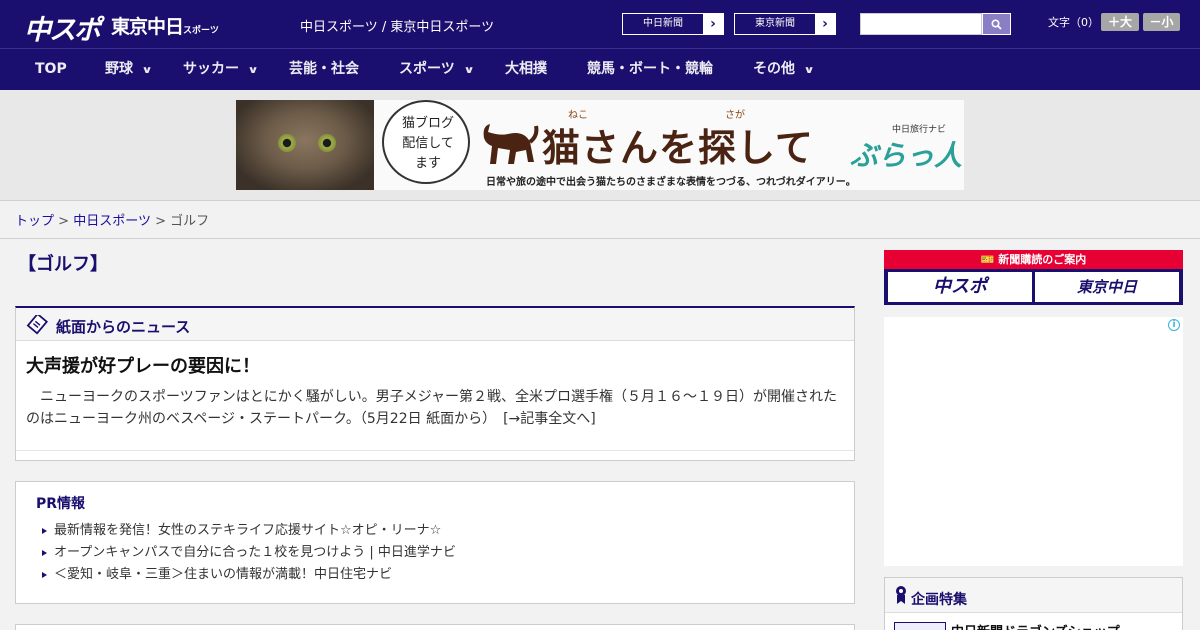 This screenshot has width=1200, height=630. I want to click on site-title: 中日スポーツ / 東京中日スポーツ, so click(397, 27).